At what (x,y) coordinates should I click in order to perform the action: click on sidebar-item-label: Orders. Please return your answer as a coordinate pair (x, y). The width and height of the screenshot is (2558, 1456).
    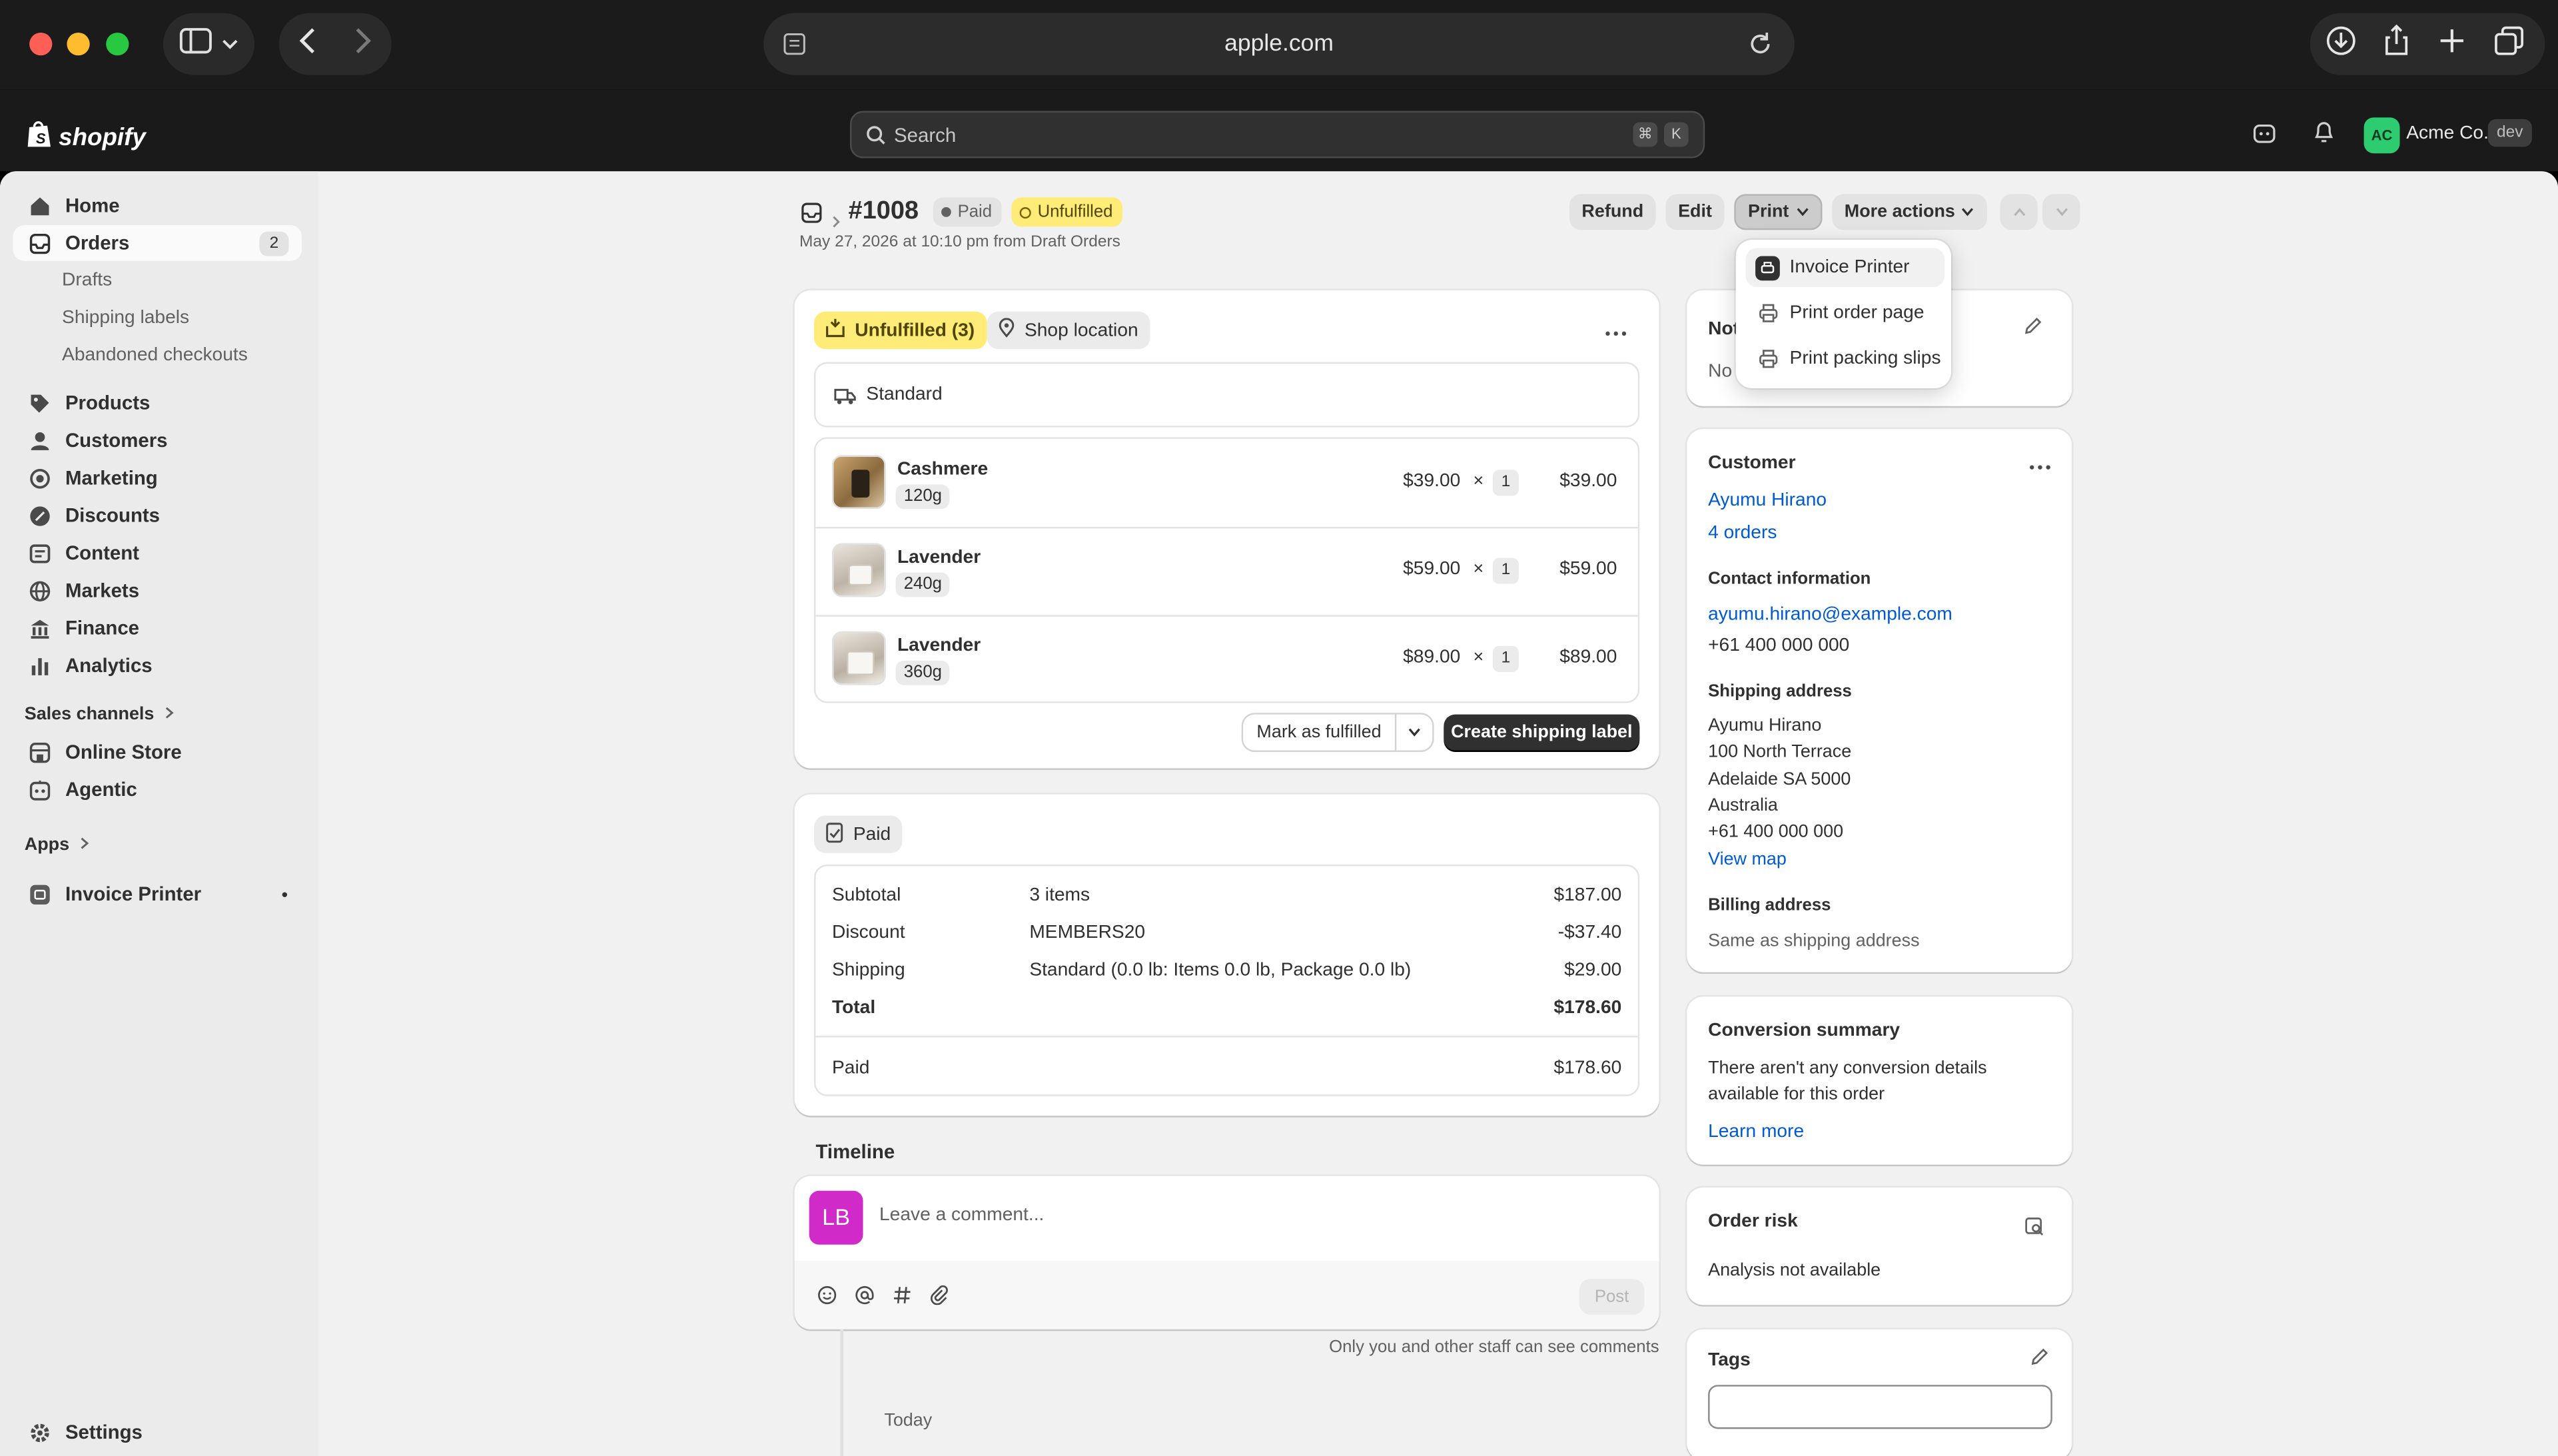
    Looking at the image, I should click on (97, 243).